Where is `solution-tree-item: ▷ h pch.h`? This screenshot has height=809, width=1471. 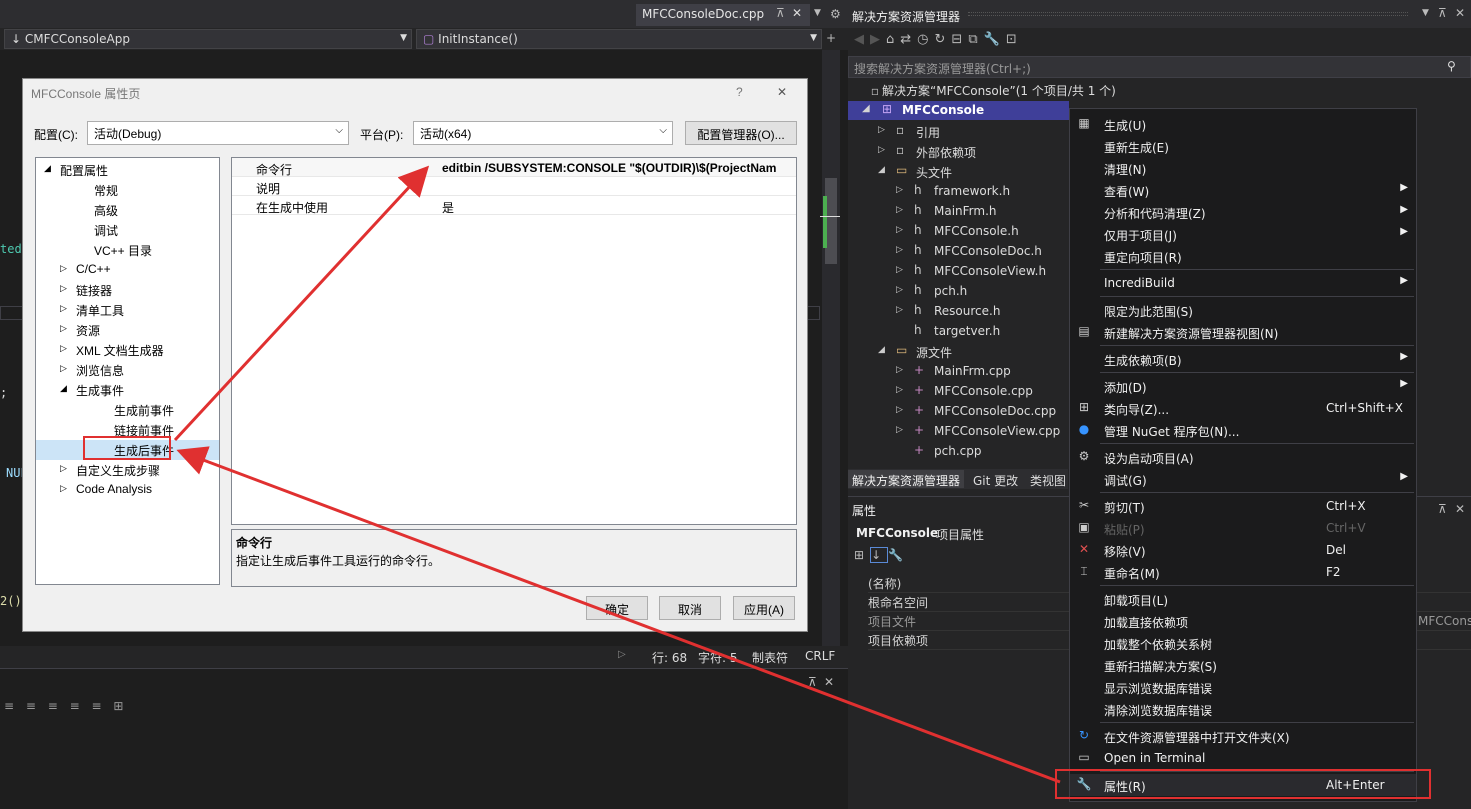 solution-tree-item: ▷ h pch.h is located at coordinates (958, 292).